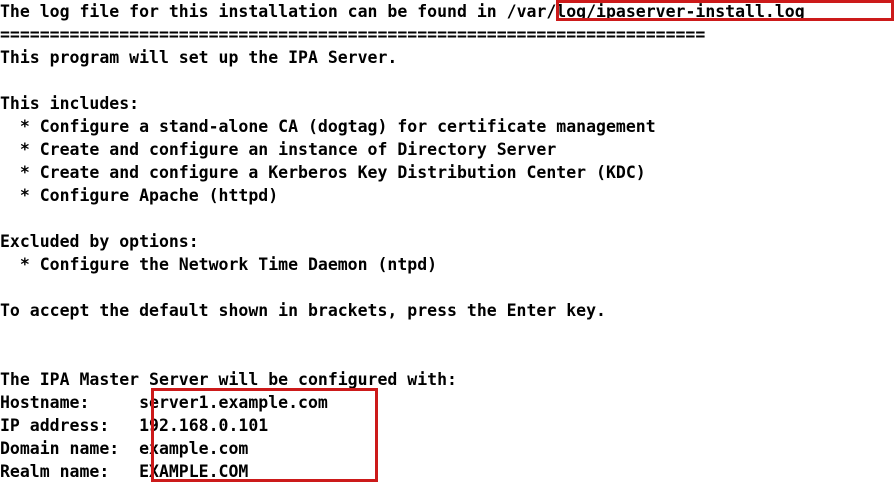  Describe the element at coordinates (70, 103) in the screenshot. I see `includes-heading: This includes:` at that location.